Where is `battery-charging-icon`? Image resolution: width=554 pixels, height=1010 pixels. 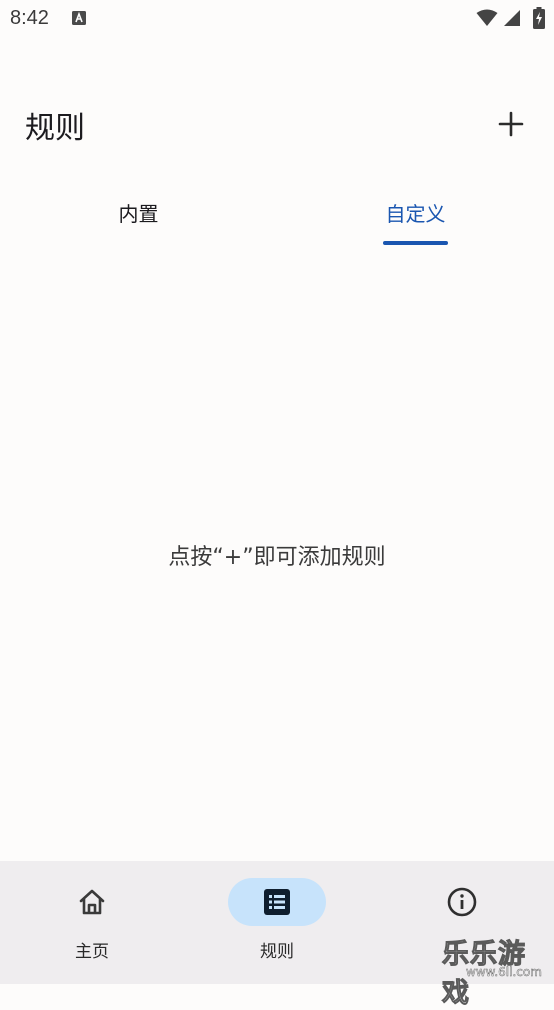
battery-charging-icon is located at coordinates (539, 18).